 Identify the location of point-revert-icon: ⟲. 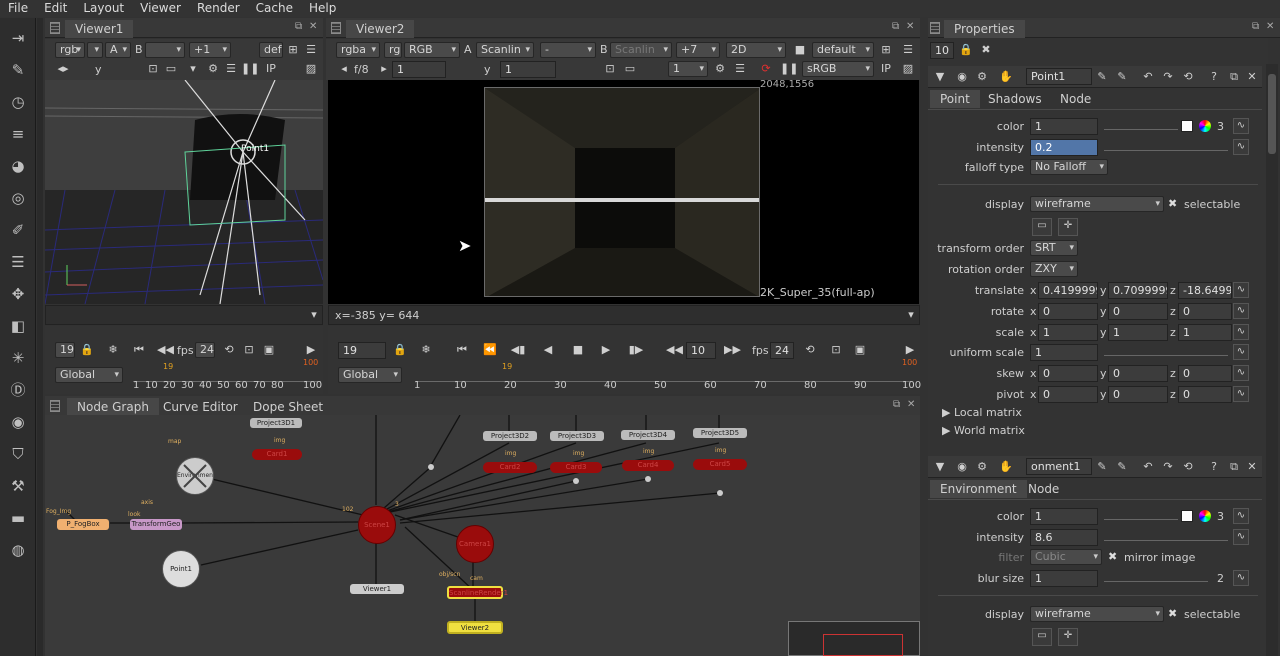
(1188, 77).